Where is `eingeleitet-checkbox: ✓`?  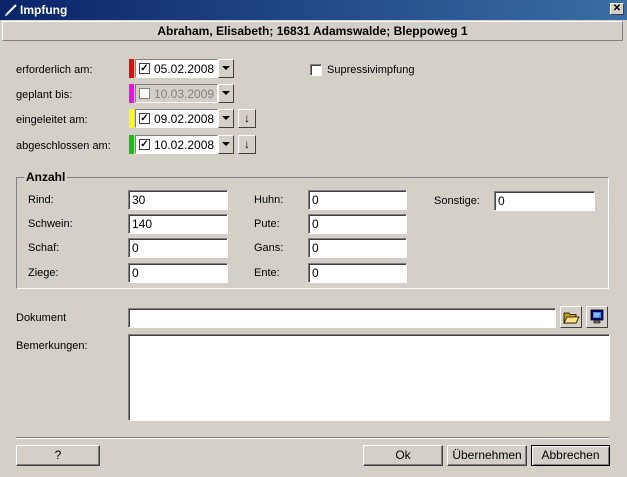
eingeleitet-checkbox: ✓ is located at coordinates (144, 118).